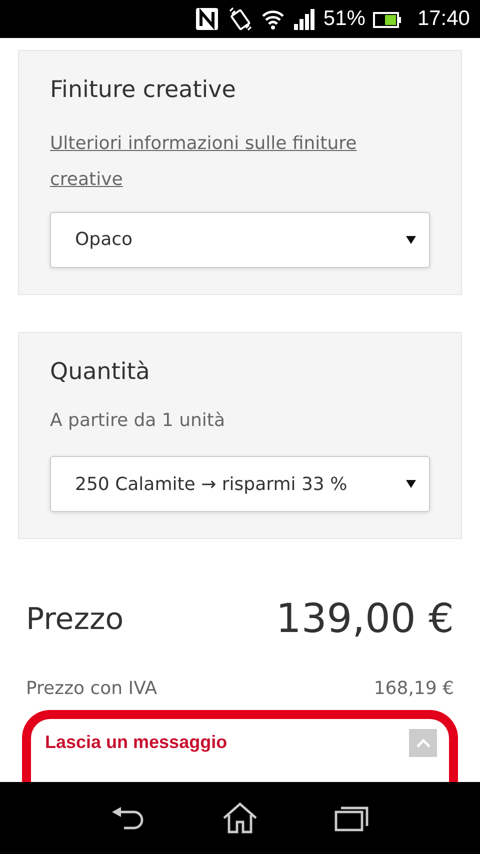 The image size is (480, 854). Describe the element at coordinates (75, 619) in the screenshot. I see `price-label: Prezzo` at that location.